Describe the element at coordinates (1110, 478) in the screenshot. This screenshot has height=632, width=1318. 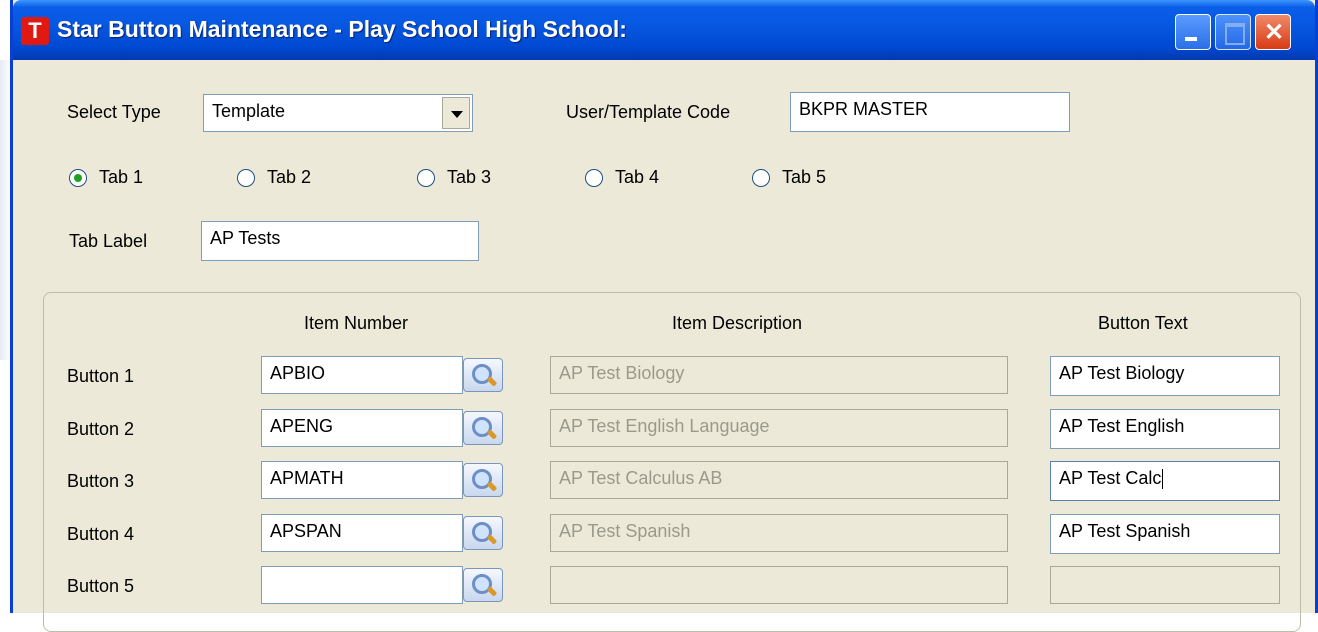
I see `row-3-button-text-value: AP Test Calc` at that location.